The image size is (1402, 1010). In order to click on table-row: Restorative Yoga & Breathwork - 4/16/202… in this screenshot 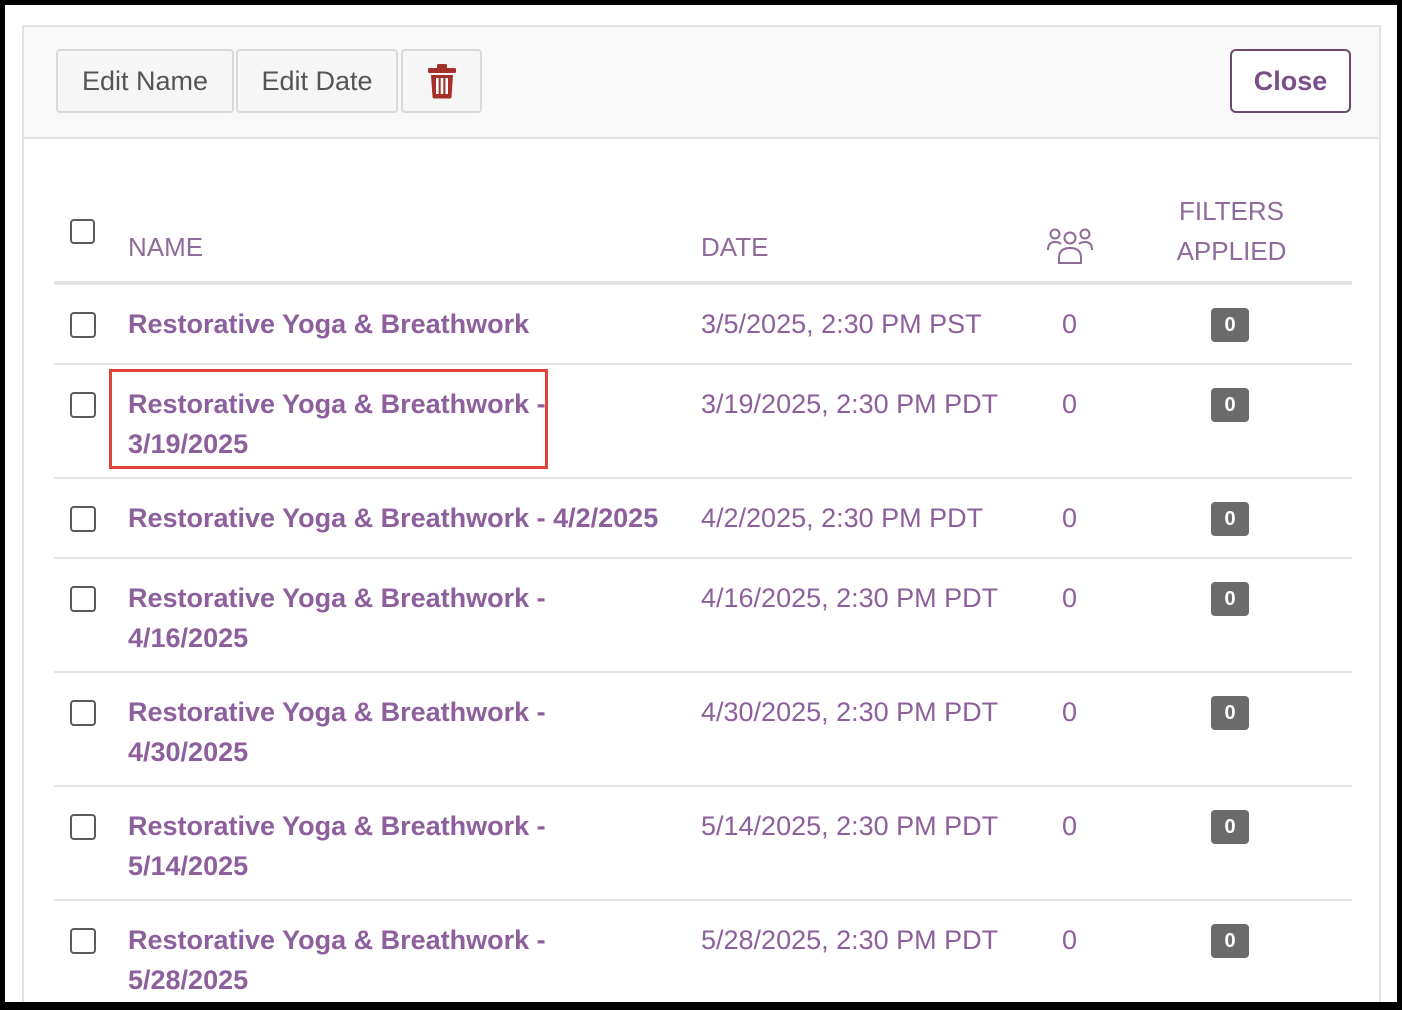, I will do `click(703, 616)`.